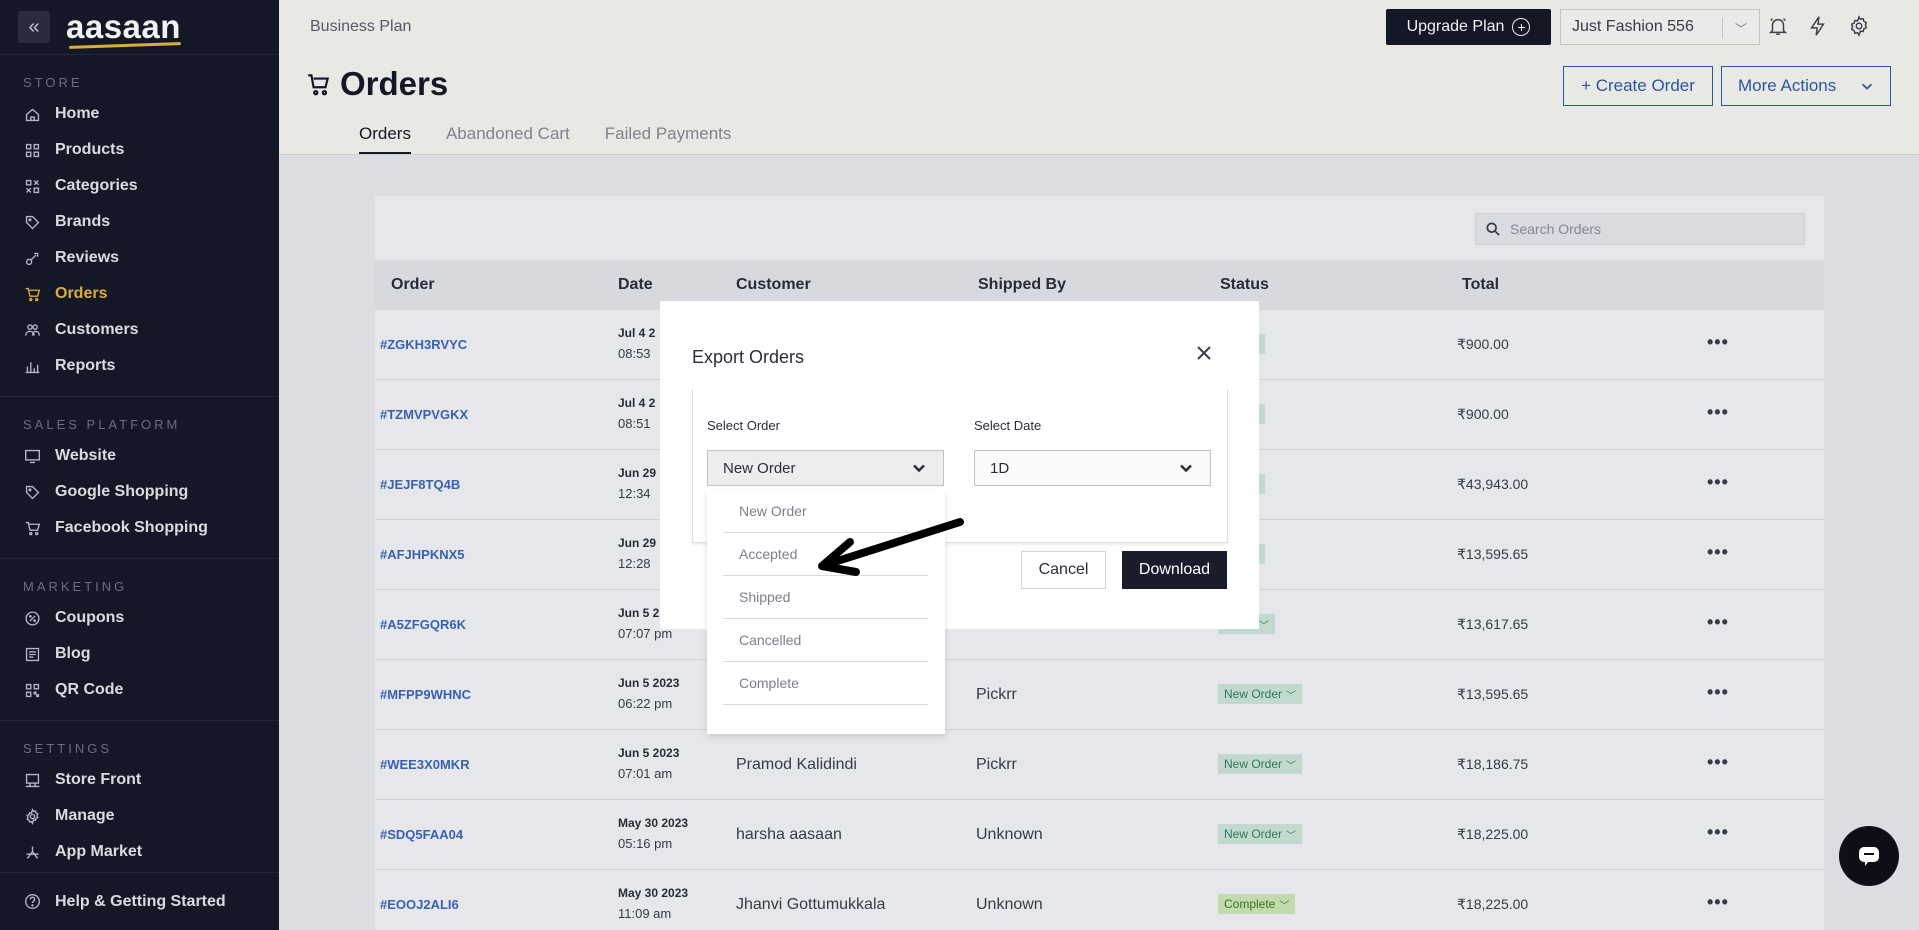 The width and height of the screenshot is (1919, 930). I want to click on chat-icon, so click(1869, 856).